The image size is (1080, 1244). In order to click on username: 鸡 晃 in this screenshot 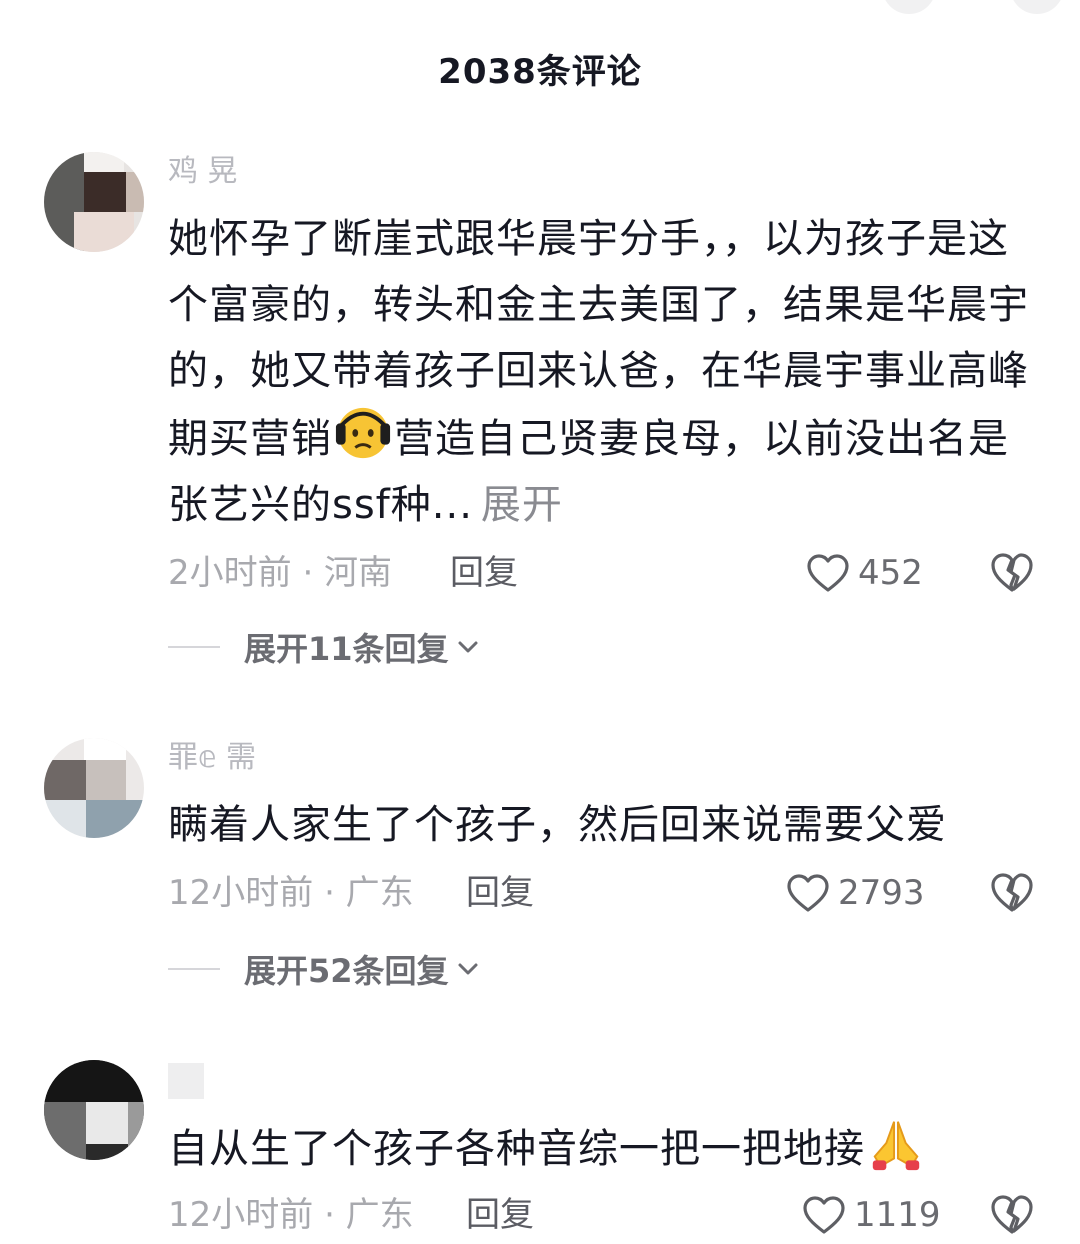, I will do `click(203, 172)`.